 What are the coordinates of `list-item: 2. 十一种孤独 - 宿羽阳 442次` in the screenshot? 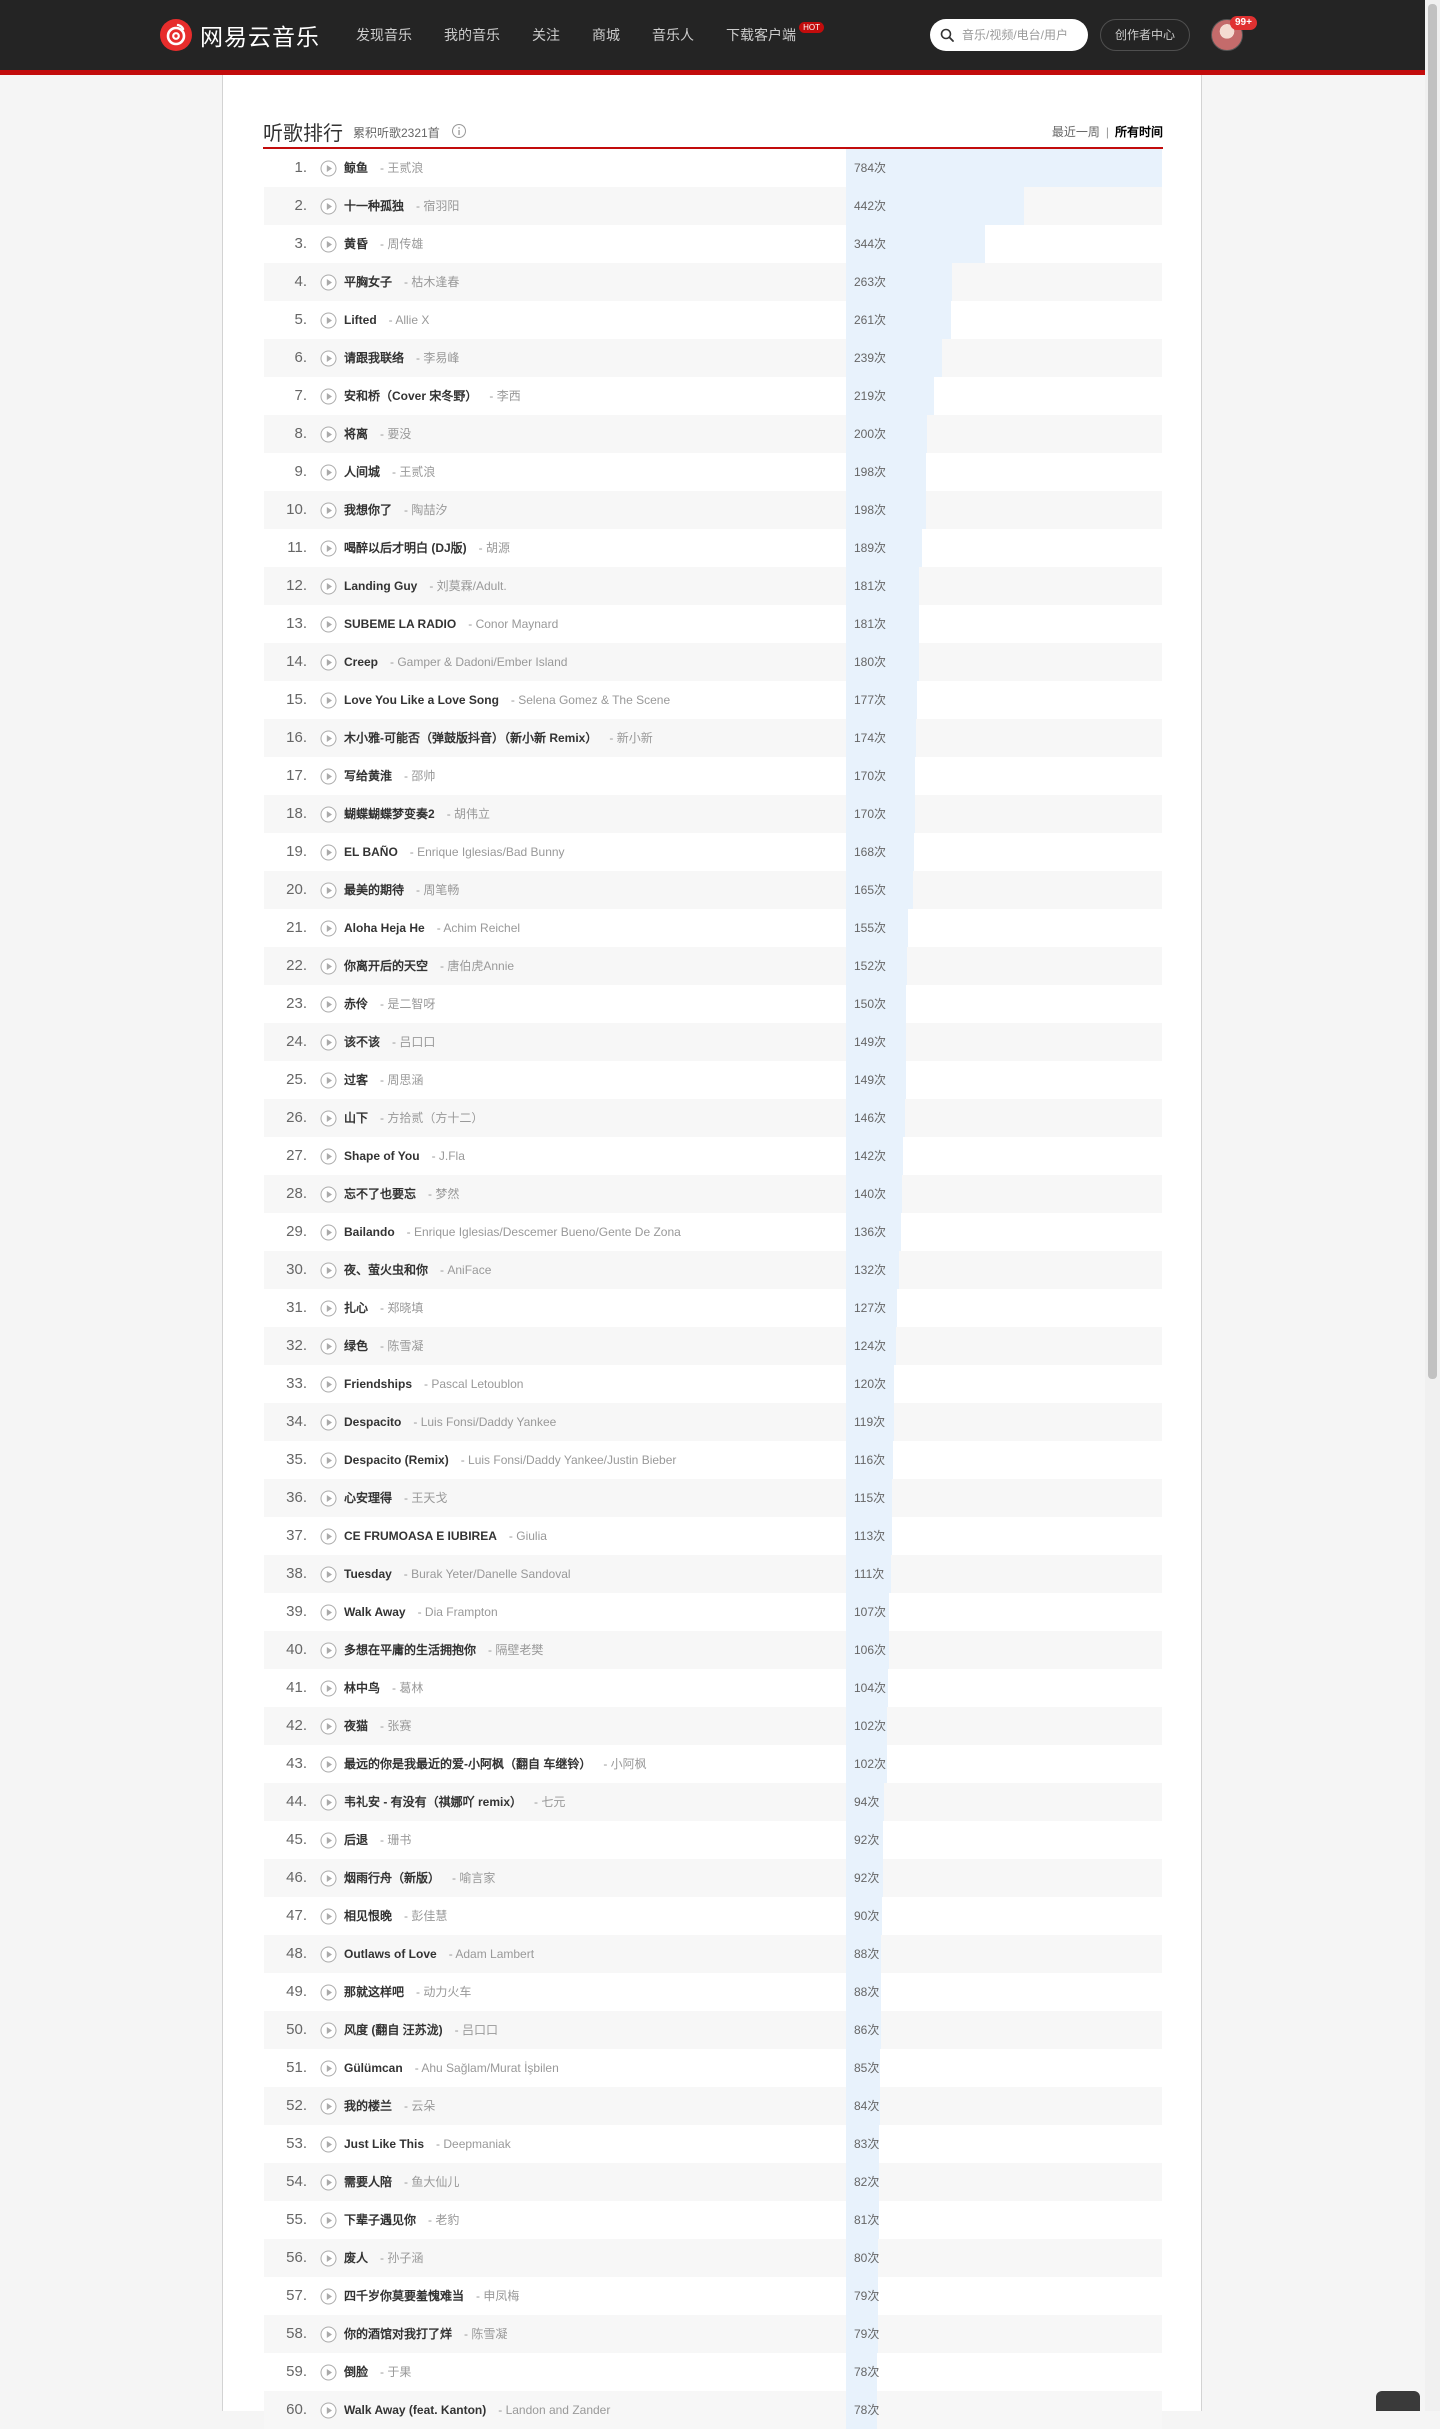 It's located at (713, 206).